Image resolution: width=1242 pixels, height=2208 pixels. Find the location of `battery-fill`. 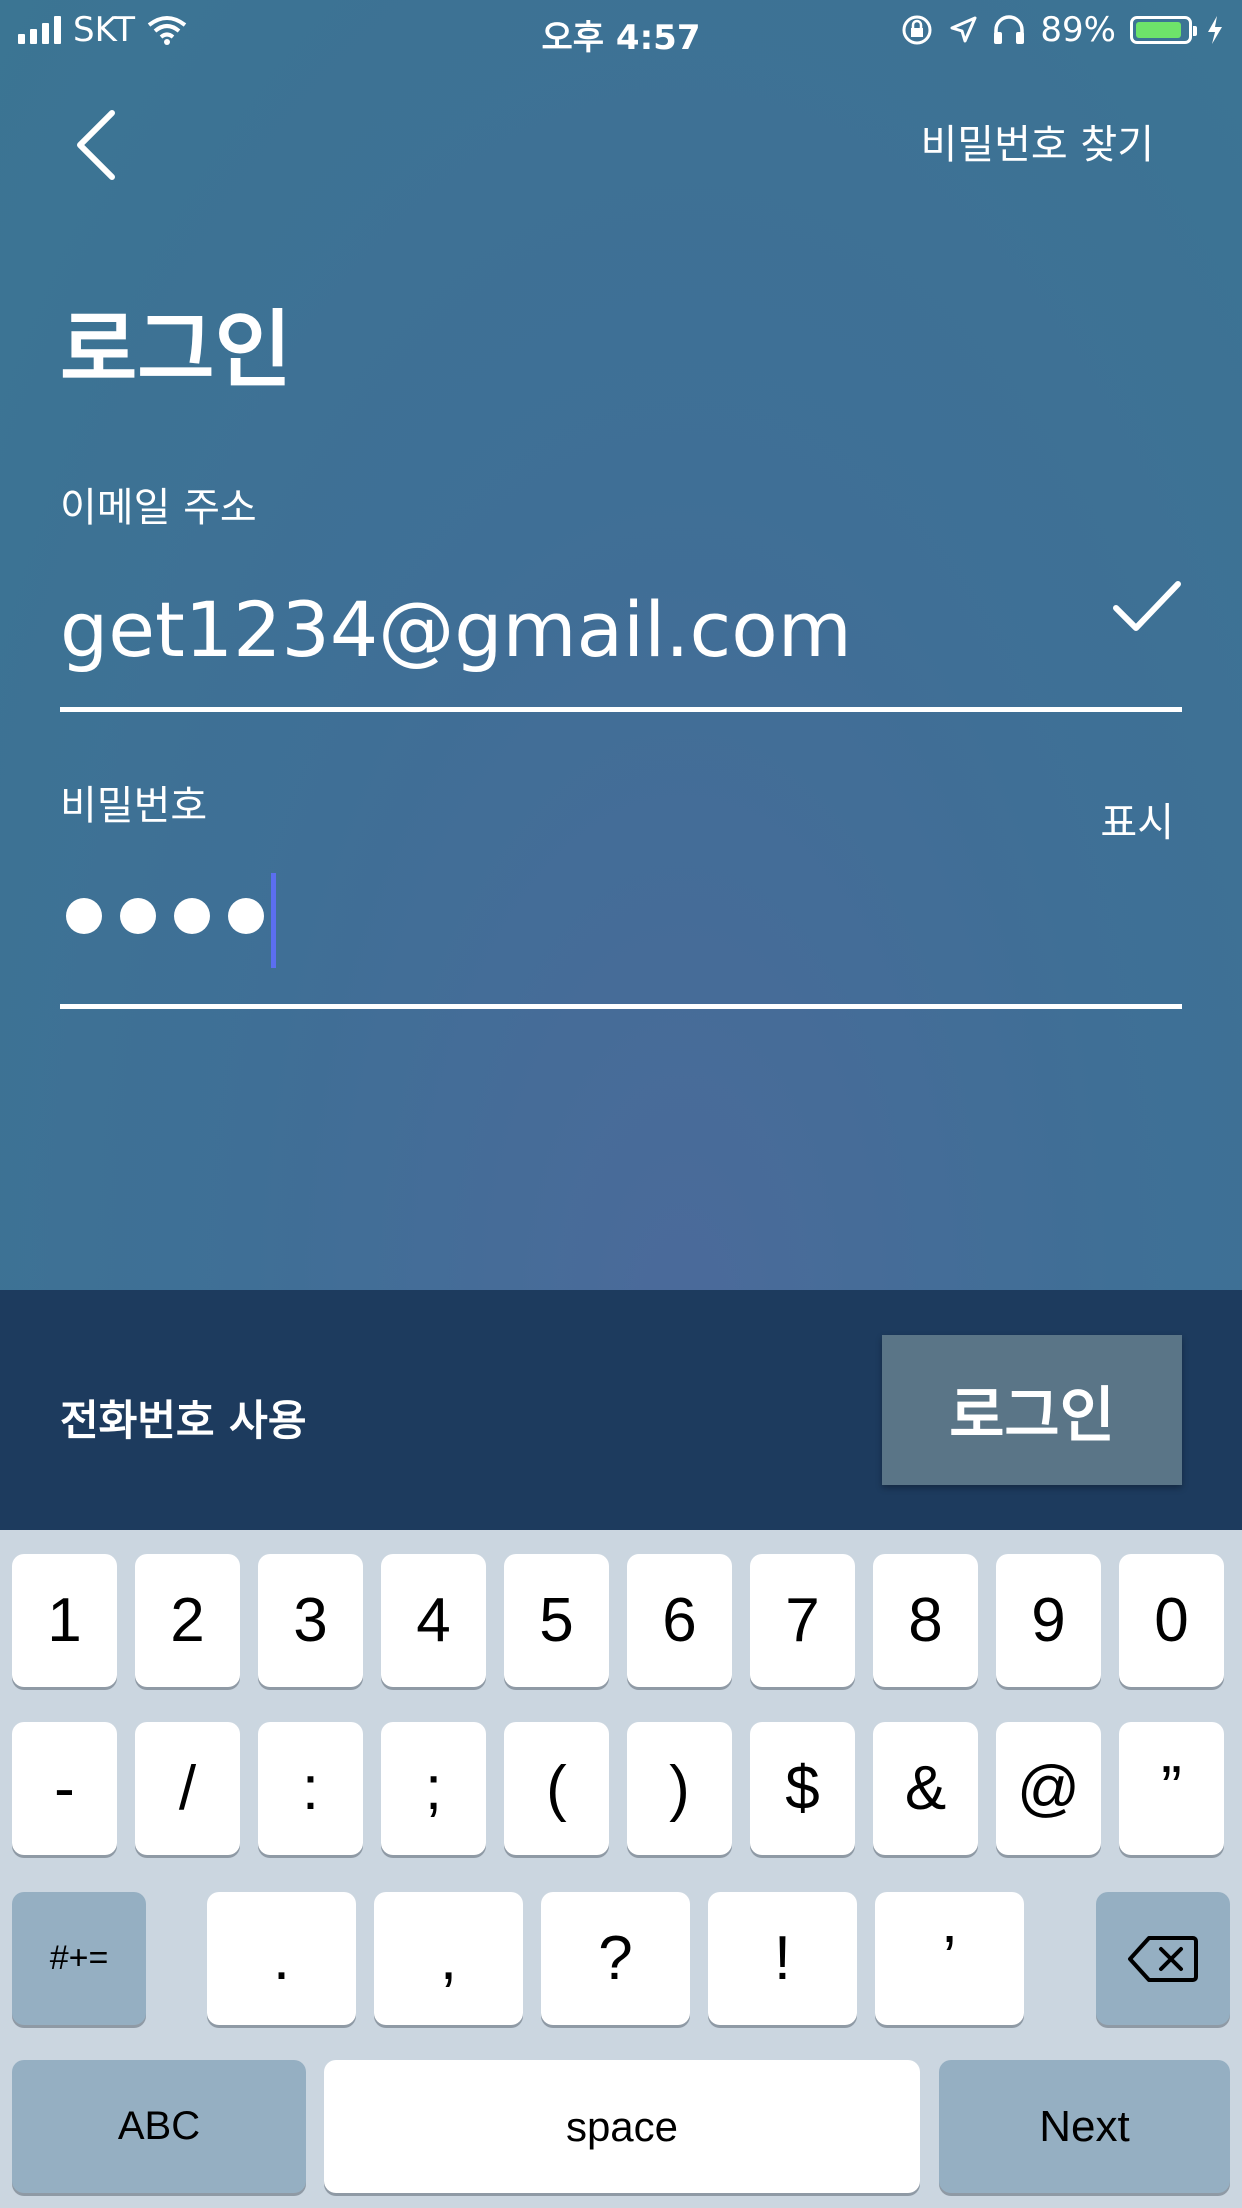

battery-fill is located at coordinates (1158, 30).